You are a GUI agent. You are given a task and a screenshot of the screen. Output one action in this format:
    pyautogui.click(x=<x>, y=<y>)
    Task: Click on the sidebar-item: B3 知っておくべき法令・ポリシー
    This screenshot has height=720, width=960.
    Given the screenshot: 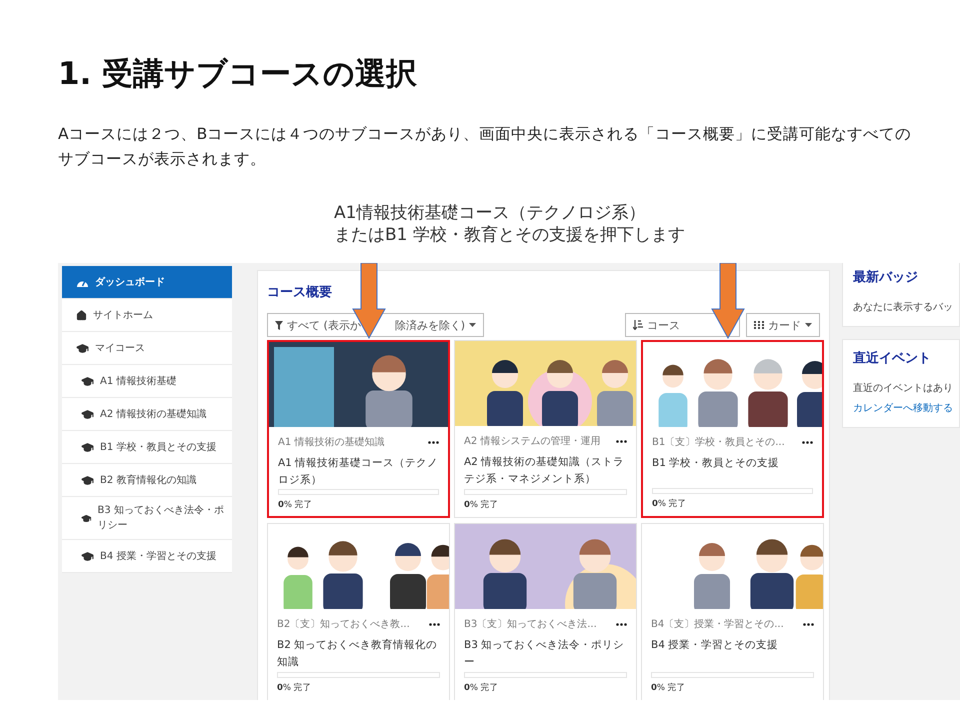 What is the action you would take?
    pyautogui.click(x=147, y=518)
    